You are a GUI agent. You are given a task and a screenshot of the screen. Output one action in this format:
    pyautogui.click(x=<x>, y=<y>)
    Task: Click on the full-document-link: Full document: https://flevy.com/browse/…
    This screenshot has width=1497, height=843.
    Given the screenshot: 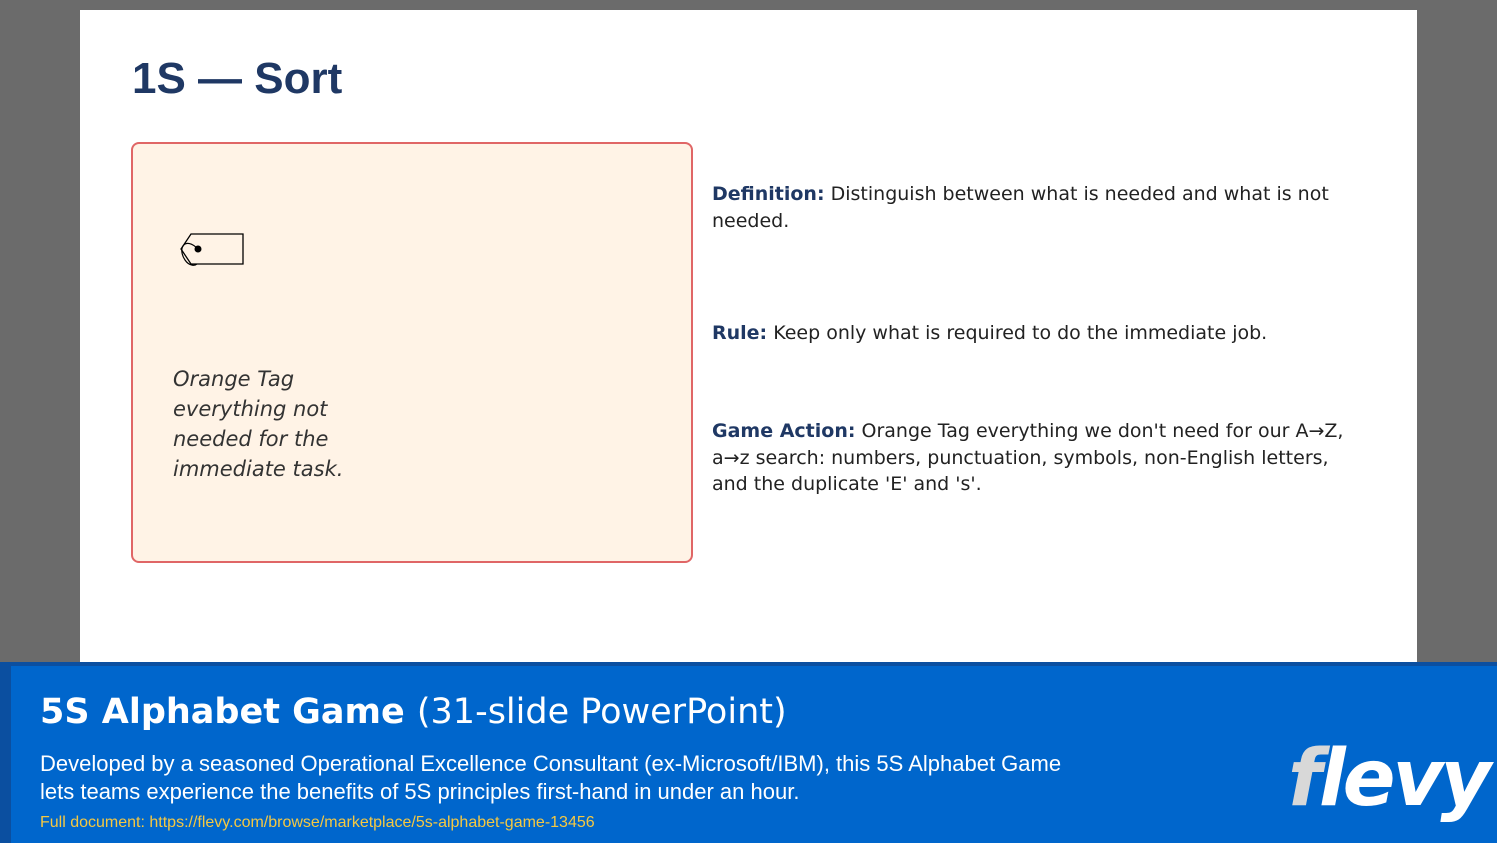 What is the action you would take?
    pyautogui.click(x=317, y=823)
    